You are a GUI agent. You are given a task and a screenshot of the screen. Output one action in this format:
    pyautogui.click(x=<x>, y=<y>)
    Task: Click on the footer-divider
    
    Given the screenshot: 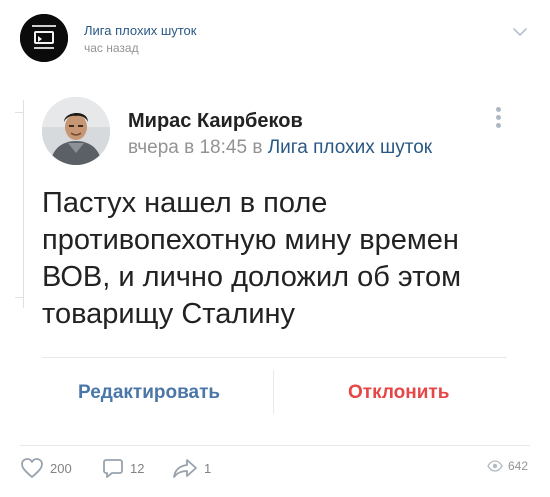 What is the action you would take?
    pyautogui.click(x=275, y=445)
    